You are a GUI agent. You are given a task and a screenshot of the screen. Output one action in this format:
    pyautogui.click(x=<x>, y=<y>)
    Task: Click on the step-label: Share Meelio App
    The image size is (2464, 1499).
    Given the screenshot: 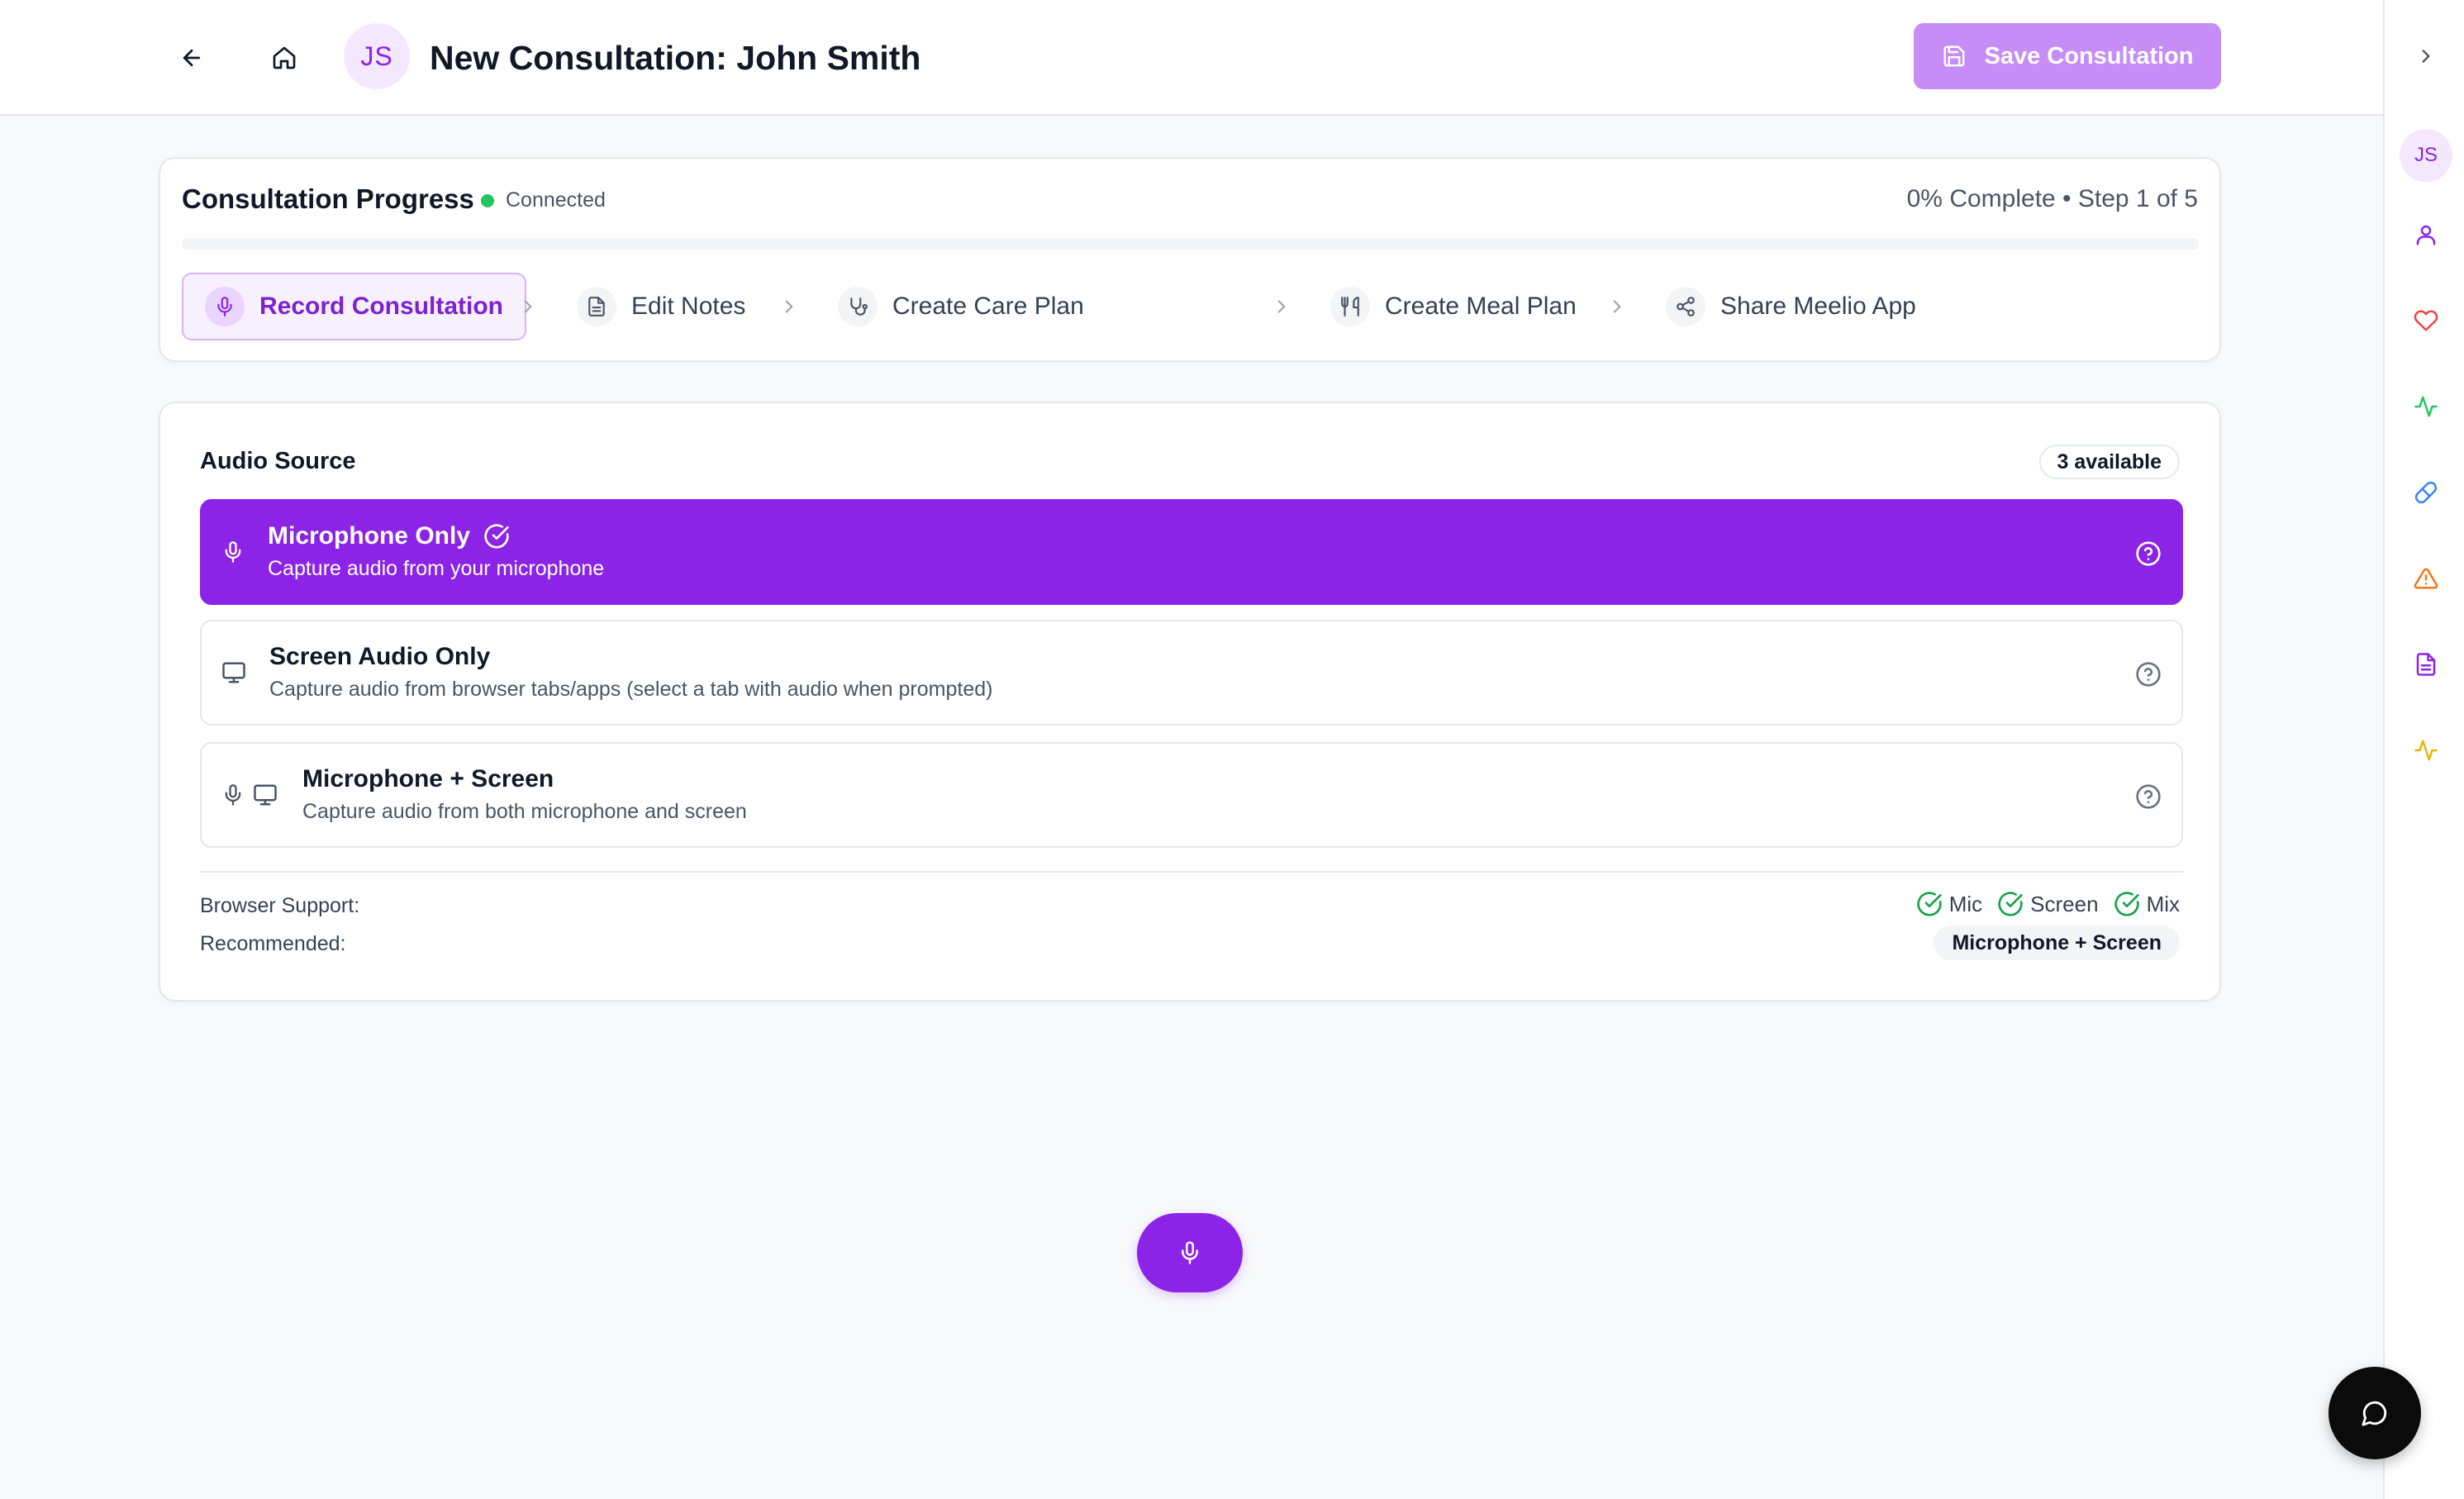 What is the action you would take?
    pyautogui.click(x=1818, y=306)
    